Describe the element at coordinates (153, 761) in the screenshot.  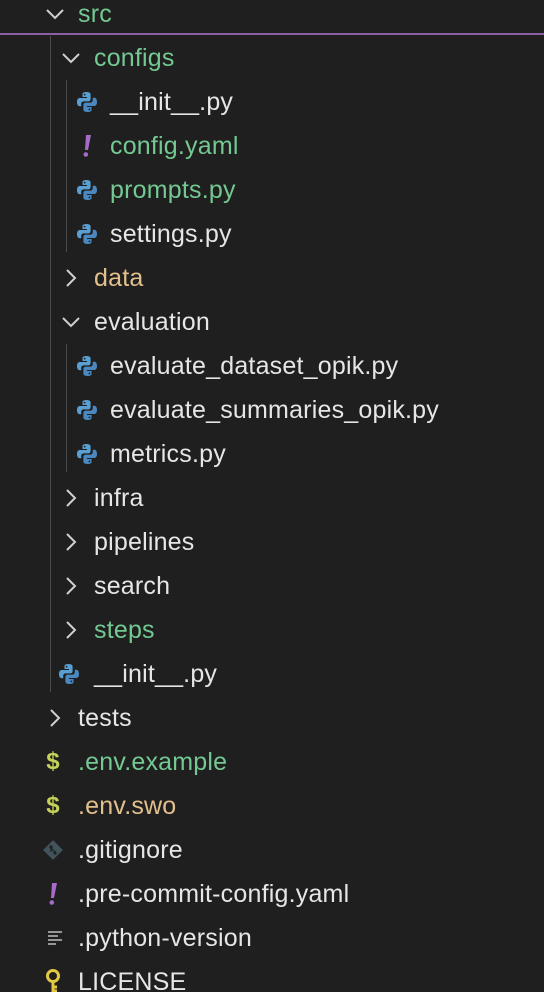
I see `tree-label: .env.example` at that location.